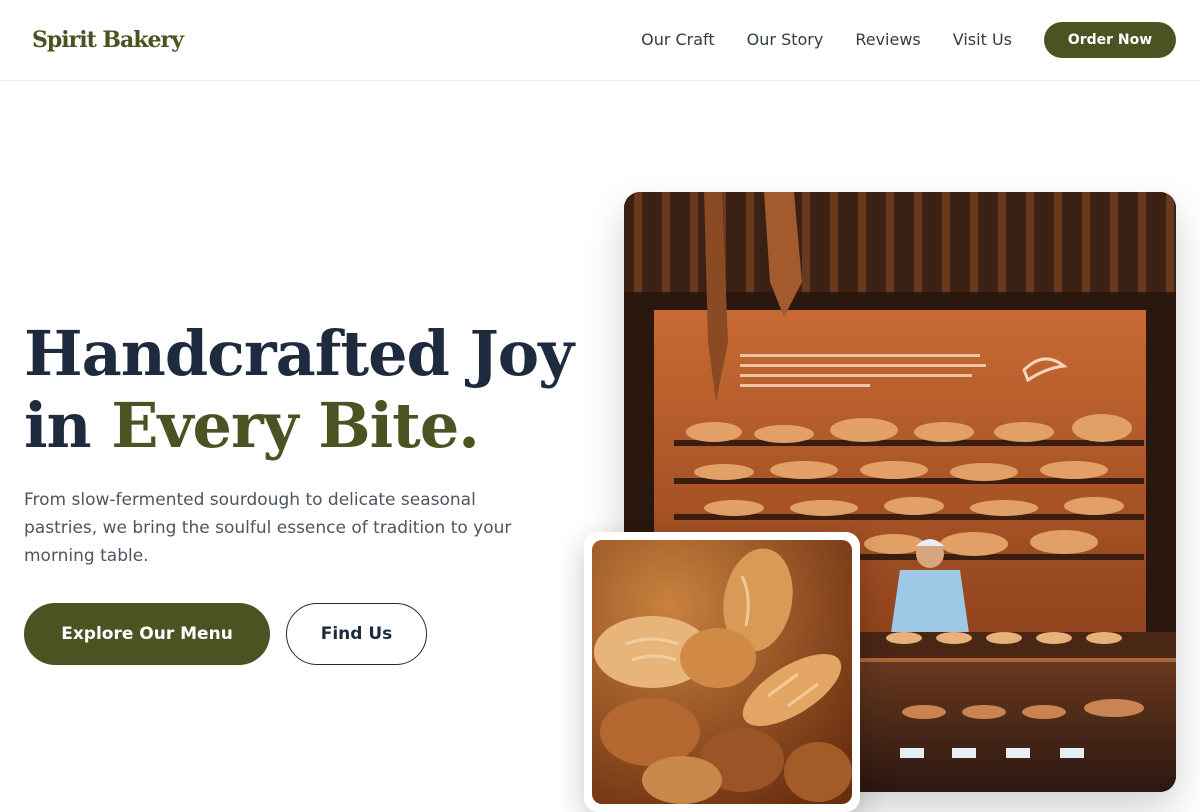 The width and height of the screenshot is (1200, 812). What do you see at coordinates (295, 425) in the screenshot?
I see `hero-title-accent: Every Bite.` at bounding box center [295, 425].